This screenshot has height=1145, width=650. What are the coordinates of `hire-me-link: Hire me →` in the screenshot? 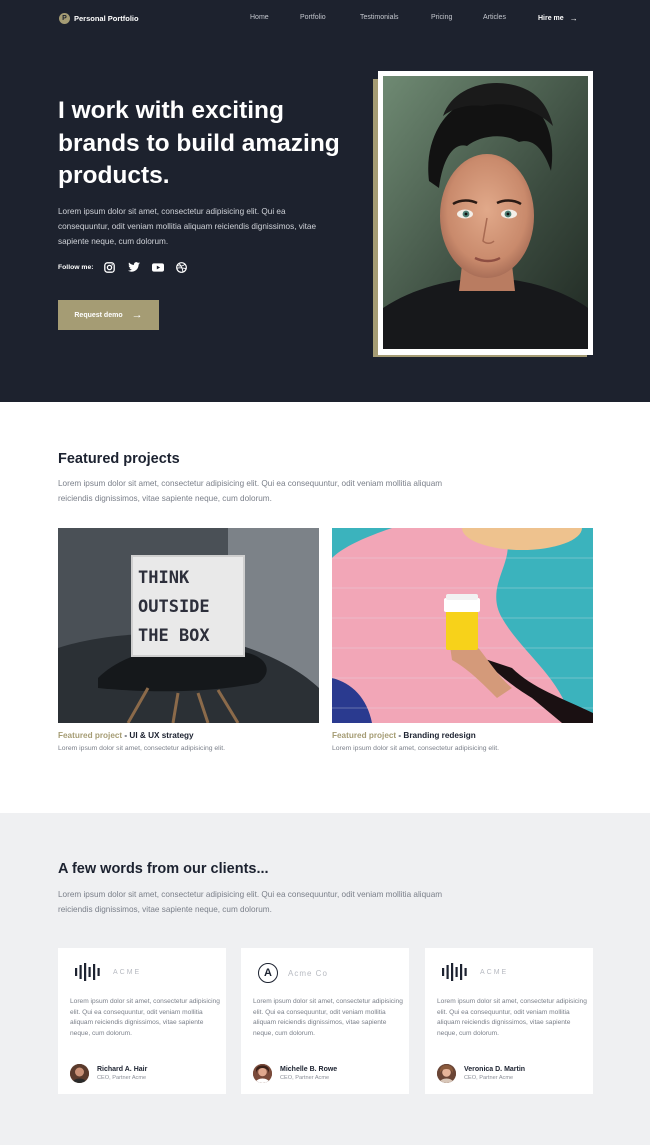 It's located at (558, 18).